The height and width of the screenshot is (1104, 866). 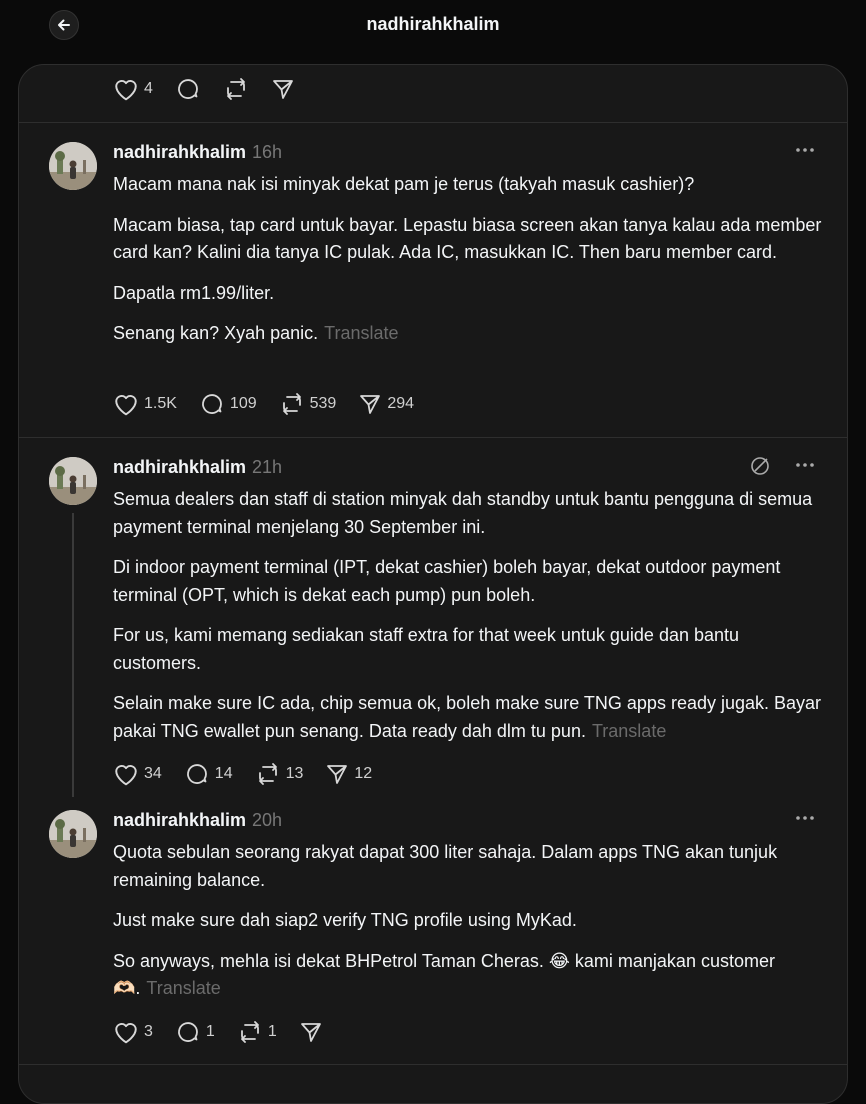 What do you see at coordinates (433, 1064) in the screenshot?
I see `divider` at bounding box center [433, 1064].